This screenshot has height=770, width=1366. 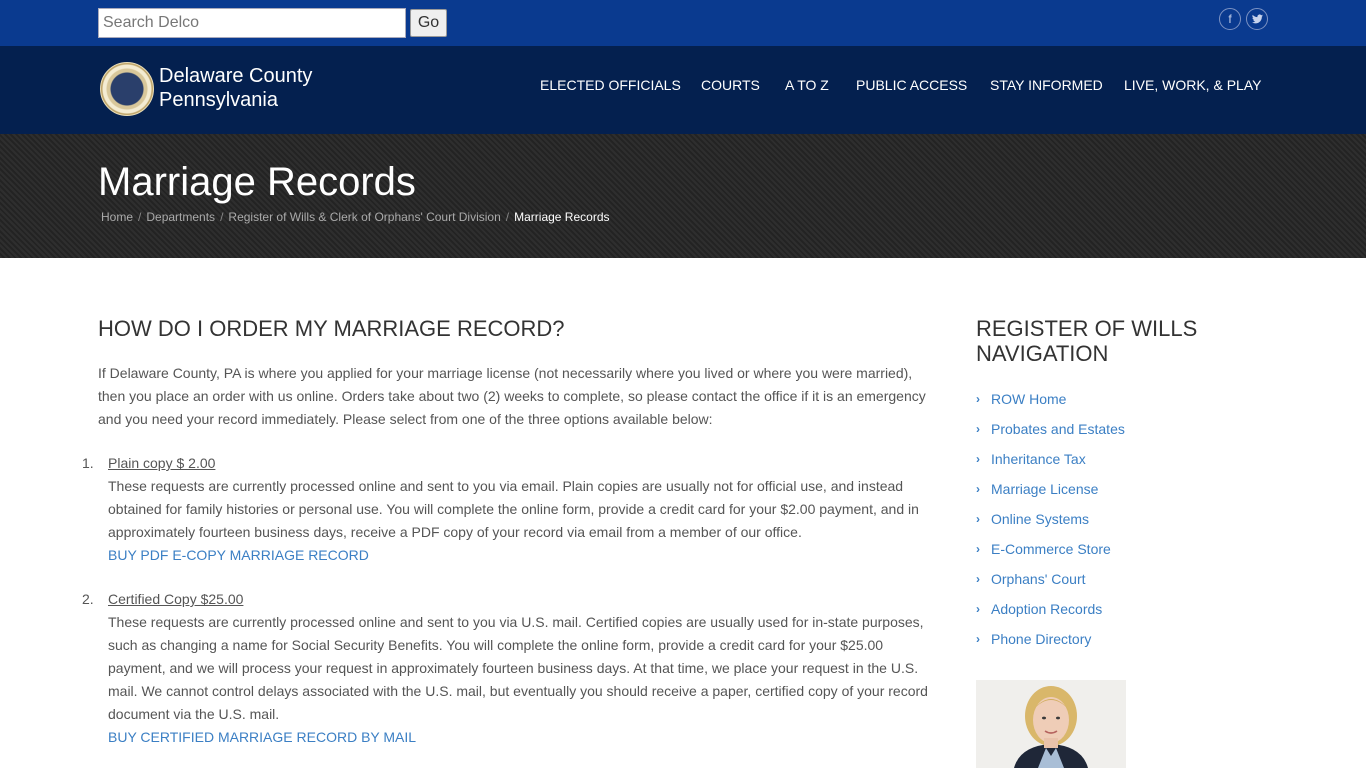 What do you see at coordinates (1121, 405) in the screenshot?
I see `sidebar-item-row-home: › ROW Home` at bounding box center [1121, 405].